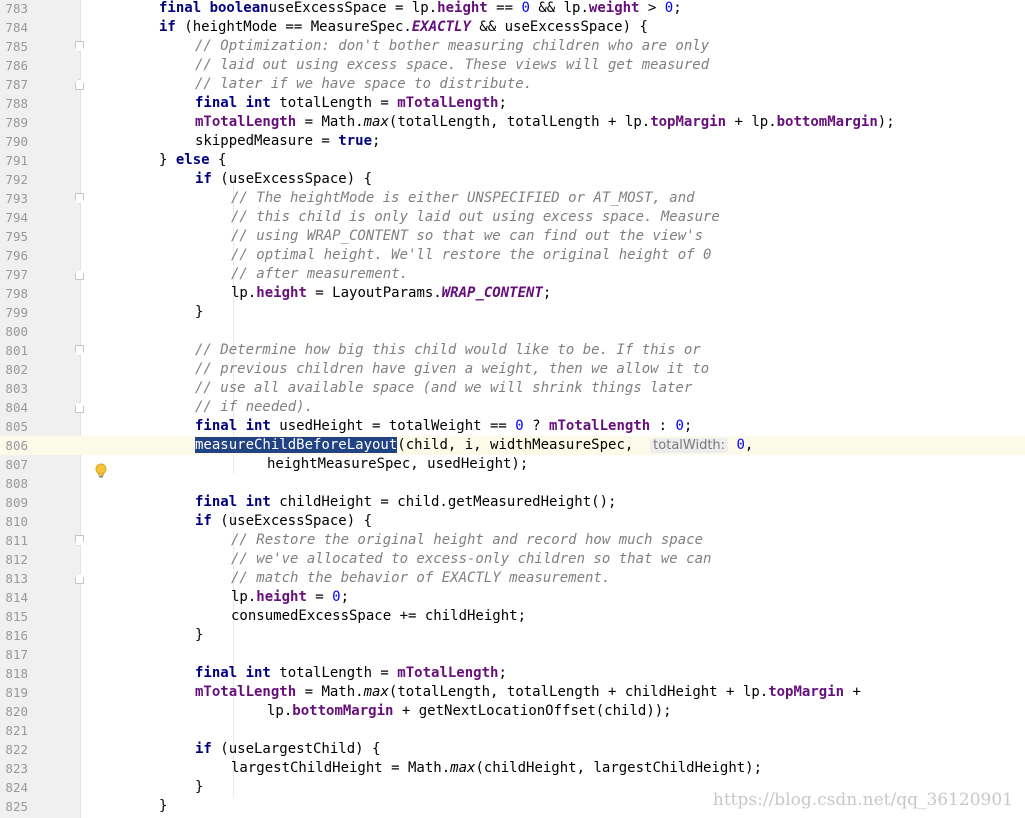  I want to click on code-line: 799}, so click(512, 312).